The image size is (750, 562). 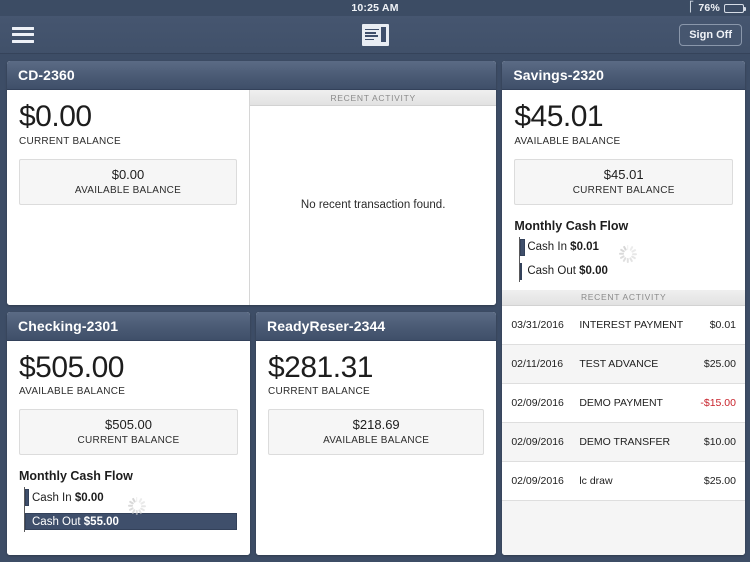 I want to click on transaction-description: DEMO TRANSFER, so click(x=625, y=441).